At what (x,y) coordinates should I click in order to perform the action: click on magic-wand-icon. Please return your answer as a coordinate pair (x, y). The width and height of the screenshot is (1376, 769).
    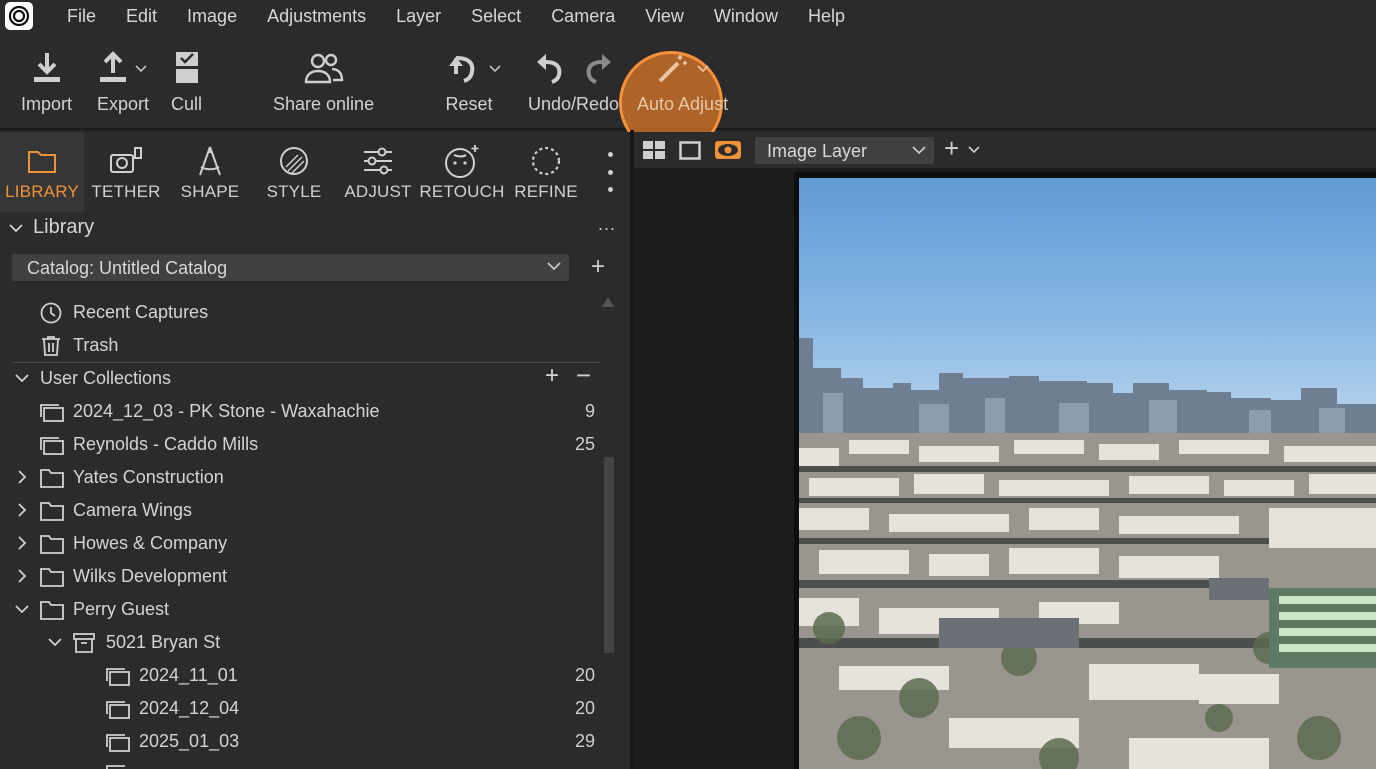
    Looking at the image, I should click on (672, 69).